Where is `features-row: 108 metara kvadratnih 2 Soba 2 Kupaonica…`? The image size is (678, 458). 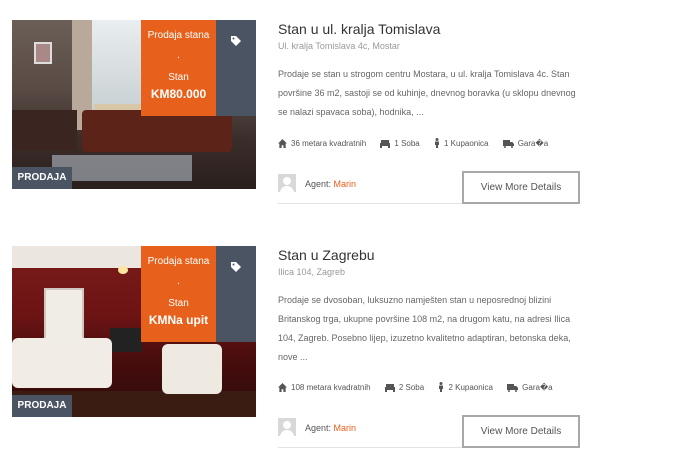
features-row: 108 metara kvadratnih 2 Soba 2 Kupaonica… is located at coordinates (421, 387).